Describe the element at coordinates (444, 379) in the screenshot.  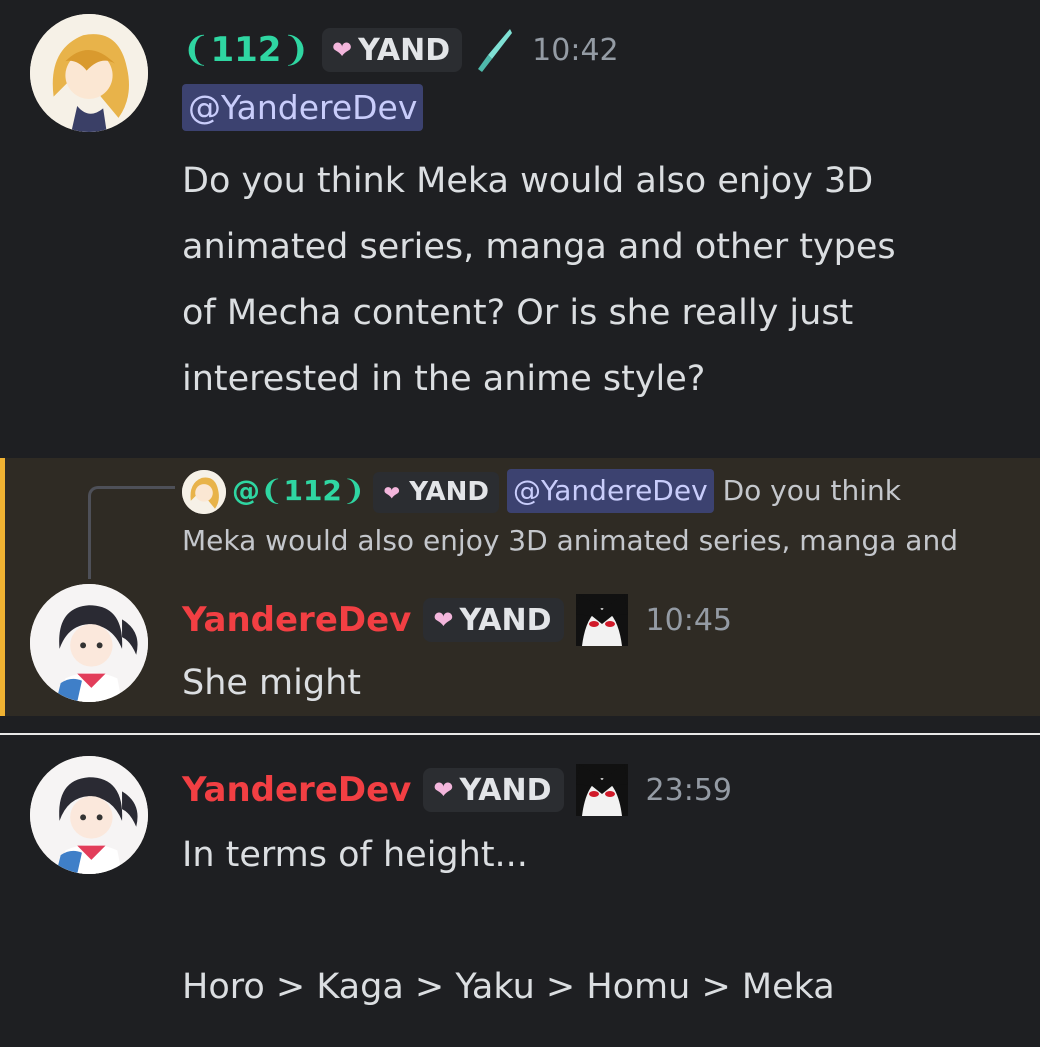
I see `message-line: interested in the anime style?` at that location.